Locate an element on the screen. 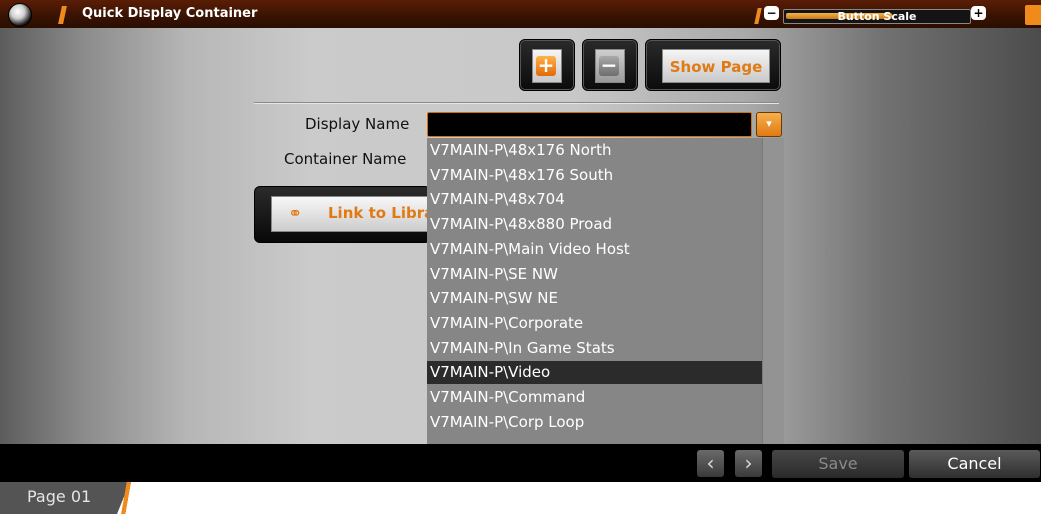 The image size is (1041, 514). link-icon: ⚭ is located at coordinates (295, 214).